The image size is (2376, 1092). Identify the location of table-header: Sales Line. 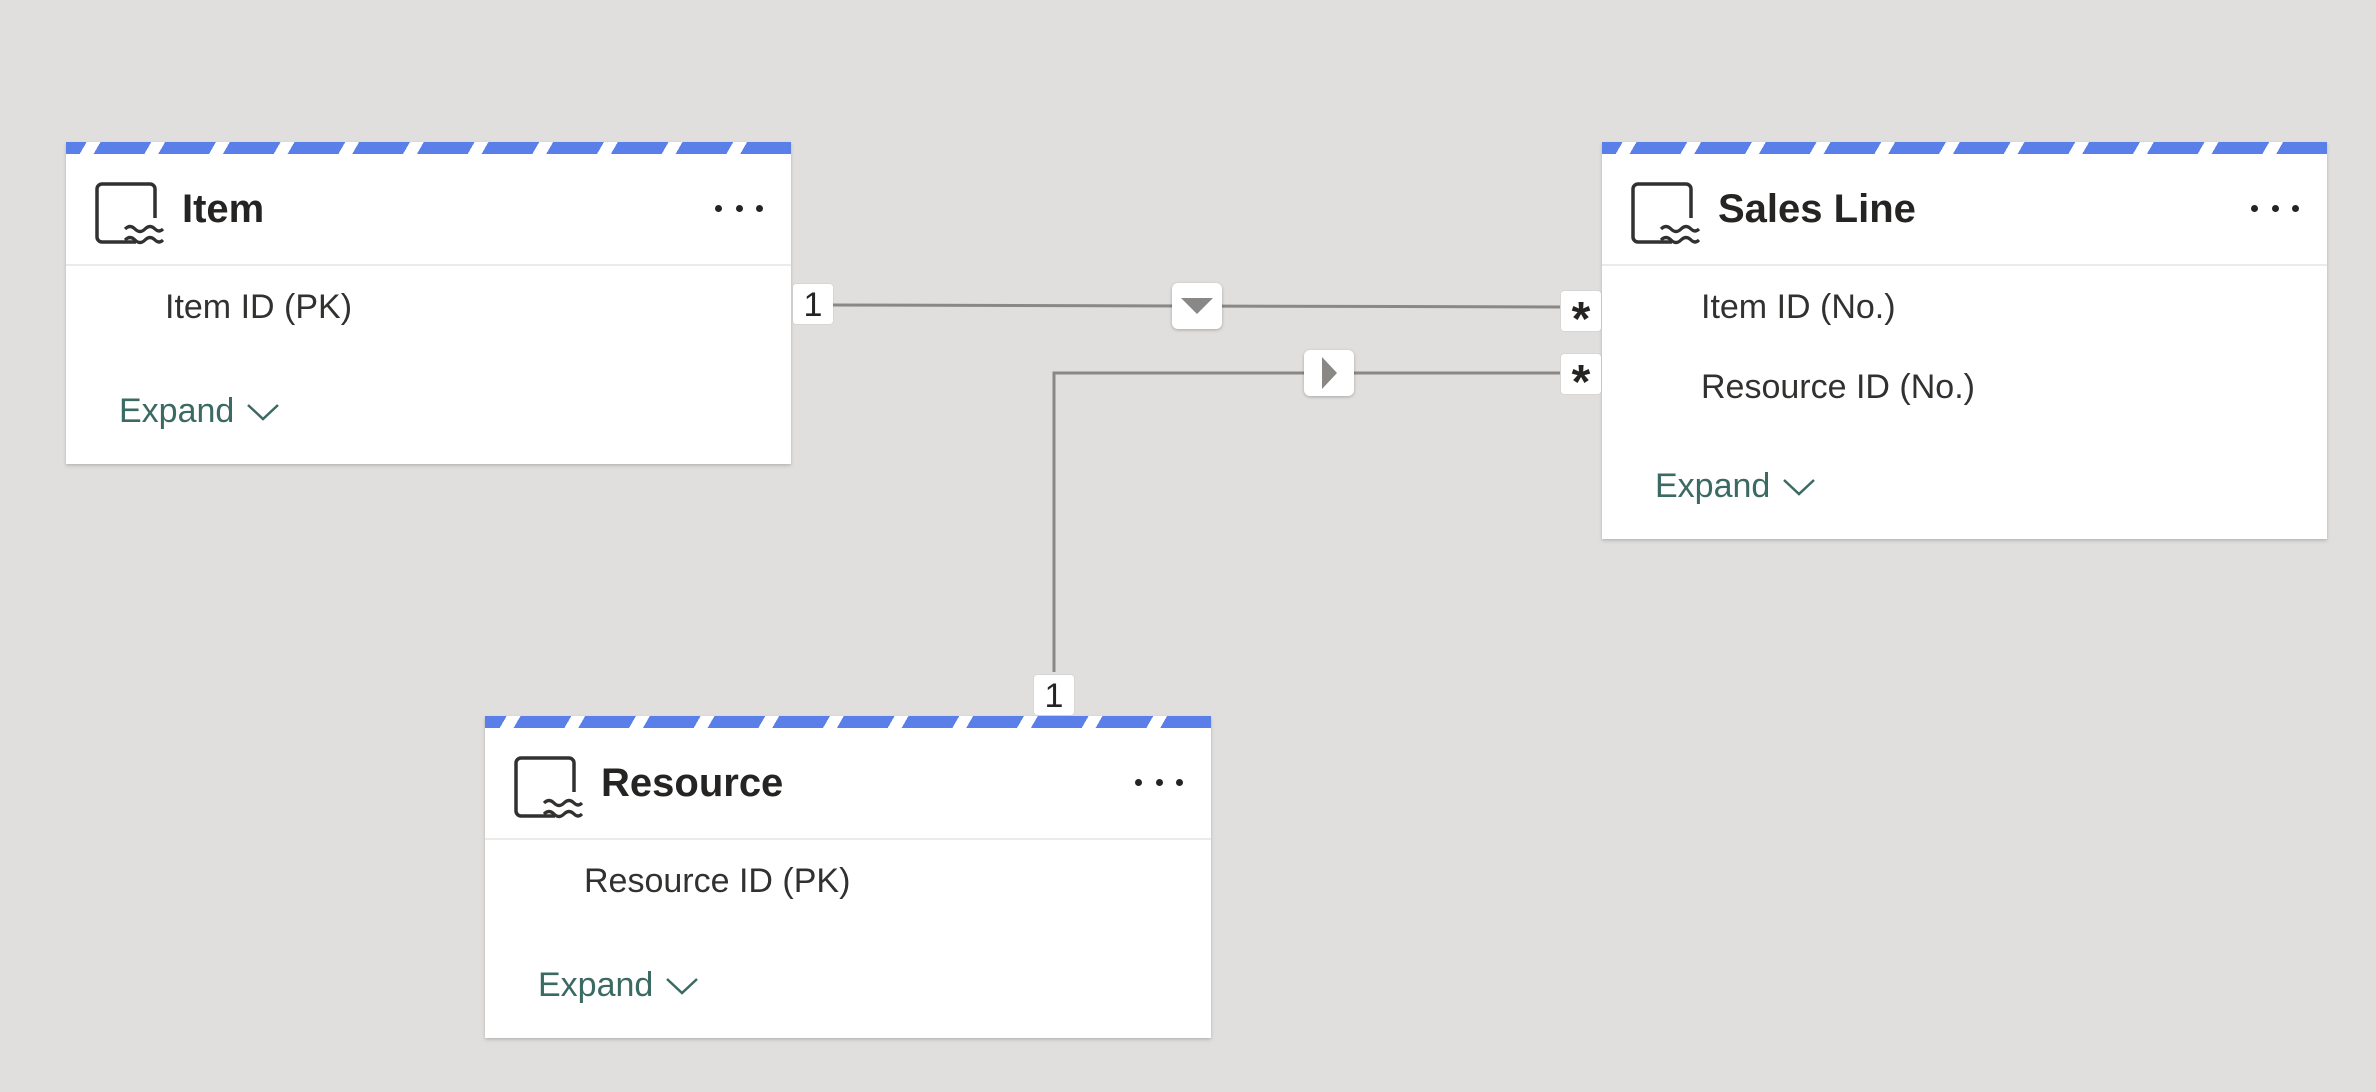
(1964, 210).